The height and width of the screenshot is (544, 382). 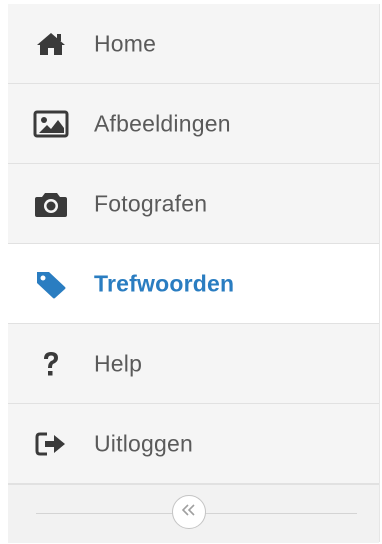 I want to click on sidebar-item-afbeeldingen: Afbeeldingen, so click(x=193, y=124).